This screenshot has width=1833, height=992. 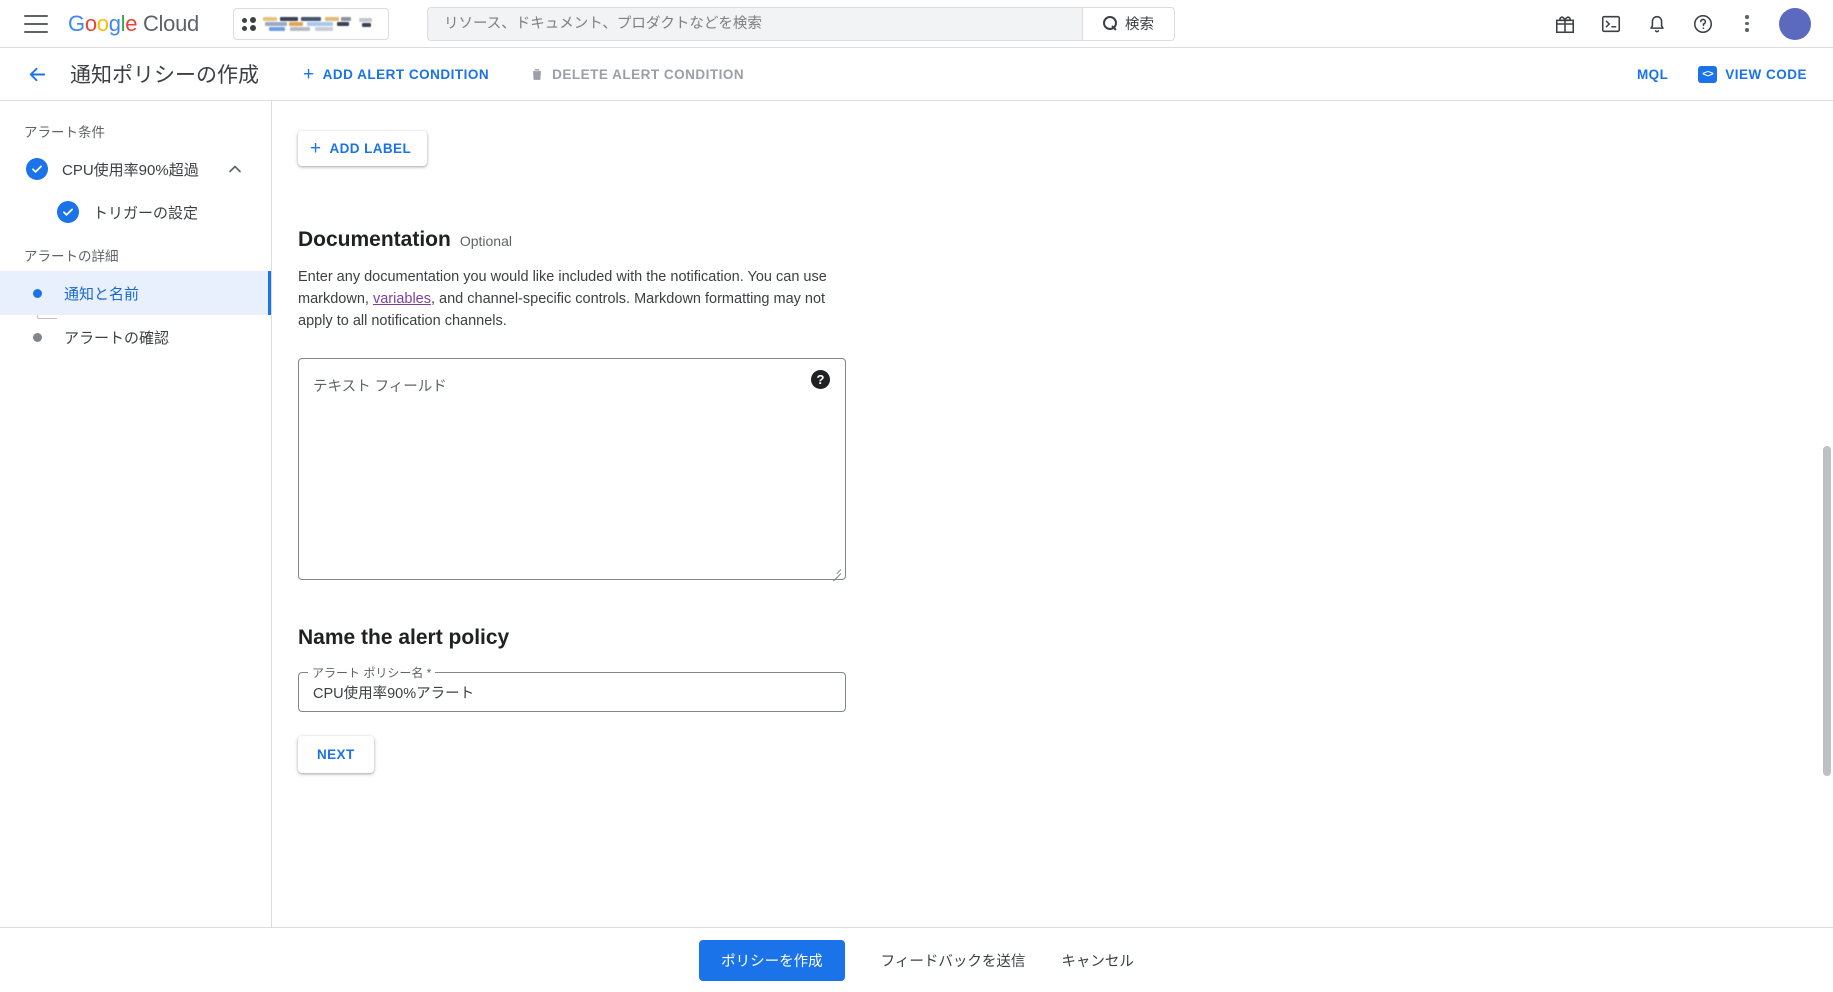 What do you see at coordinates (370, 148) in the screenshot?
I see `add-label-text: ADD LABEL` at bounding box center [370, 148].